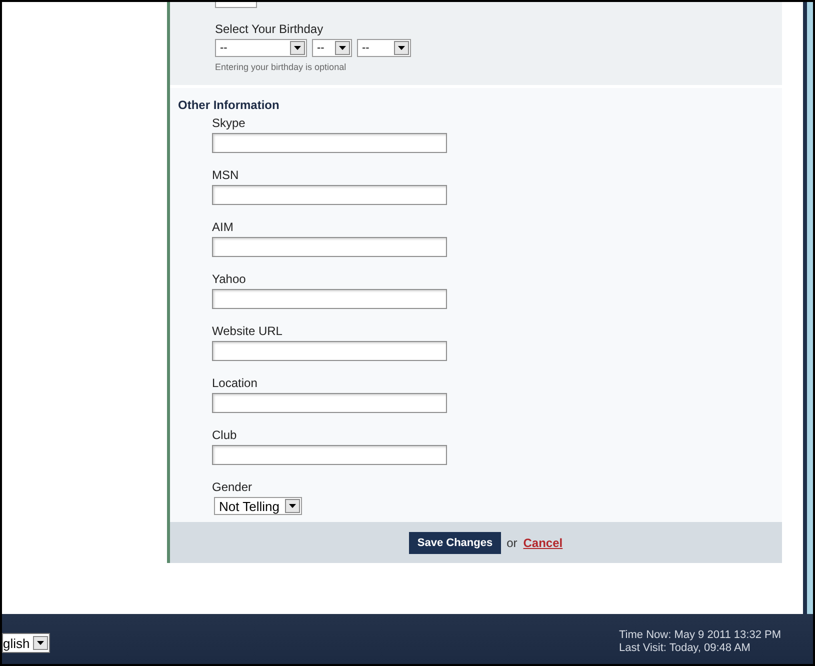  I want to click on or-text: or, so click(512, 543).